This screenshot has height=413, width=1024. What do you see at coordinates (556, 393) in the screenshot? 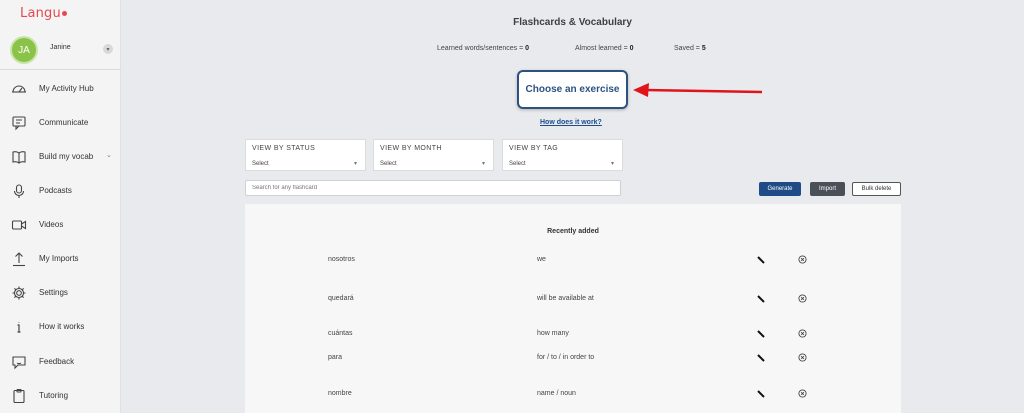
I see `translation-cell: name / noun` at bounding box center [556, 393].